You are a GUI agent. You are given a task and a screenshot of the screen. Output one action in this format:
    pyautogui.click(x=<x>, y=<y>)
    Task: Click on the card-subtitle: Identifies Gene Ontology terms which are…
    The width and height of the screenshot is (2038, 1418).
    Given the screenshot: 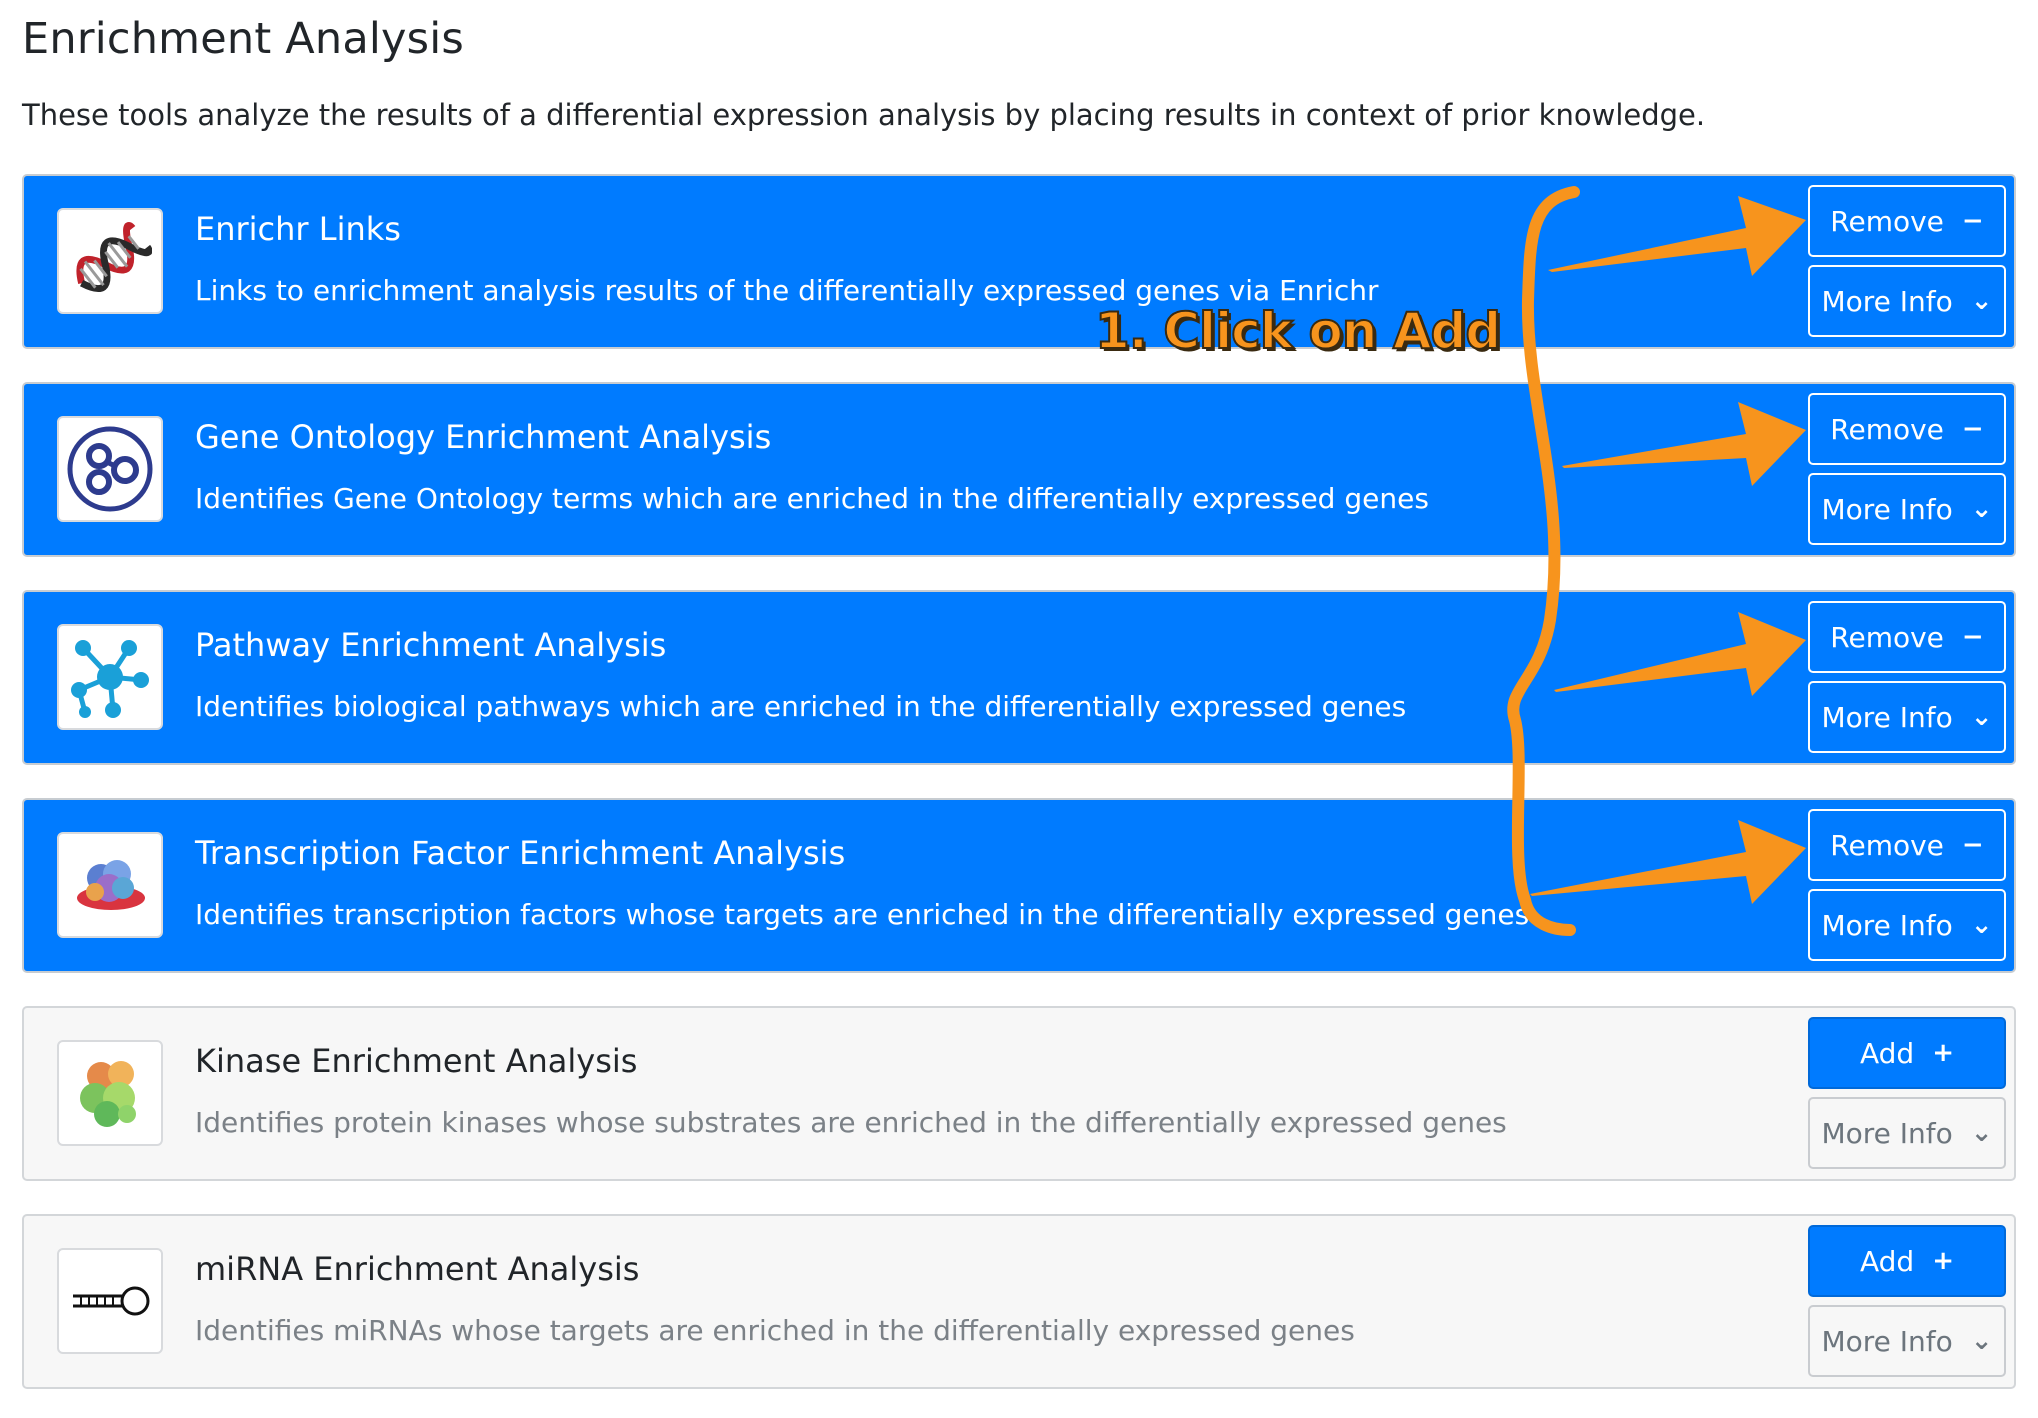 What is the action you would take?
    pyautogui.click(x=812, y=498)
    